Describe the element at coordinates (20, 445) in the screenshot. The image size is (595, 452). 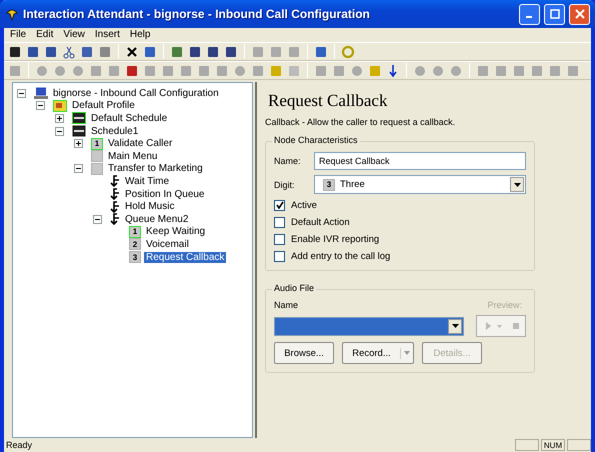
I see `status-text: Ready` at that location.